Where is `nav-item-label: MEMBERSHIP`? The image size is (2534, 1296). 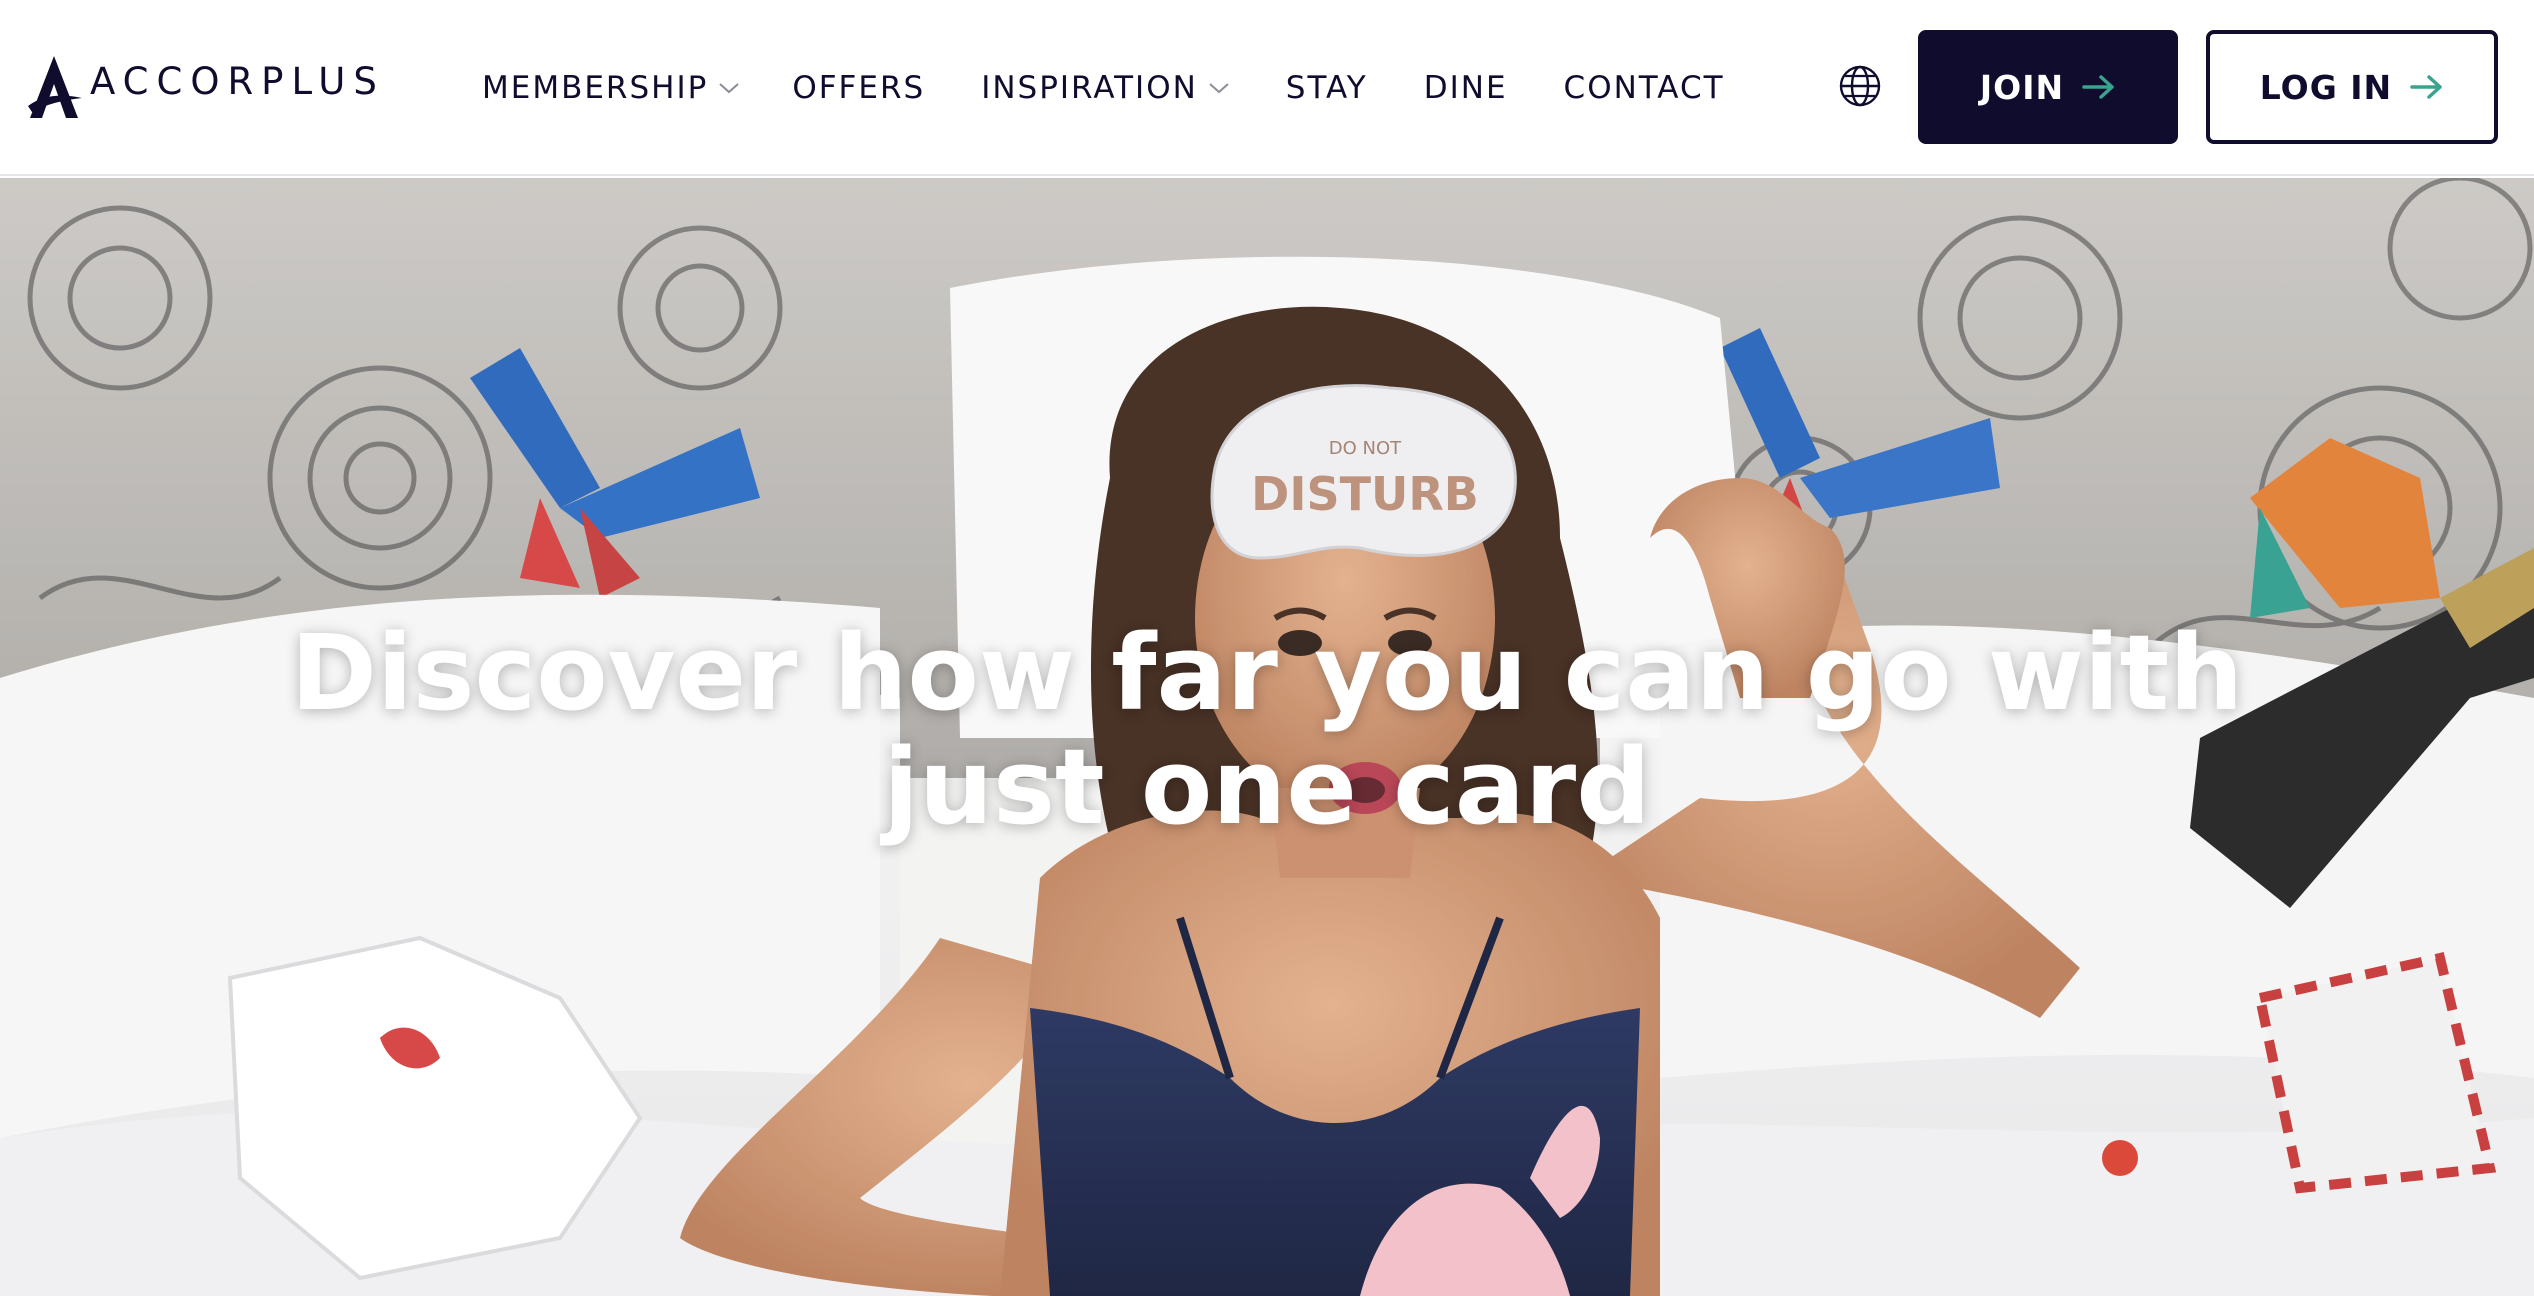
nav-item-label: MEMBERSHIP is located at coordinates (595, 88).